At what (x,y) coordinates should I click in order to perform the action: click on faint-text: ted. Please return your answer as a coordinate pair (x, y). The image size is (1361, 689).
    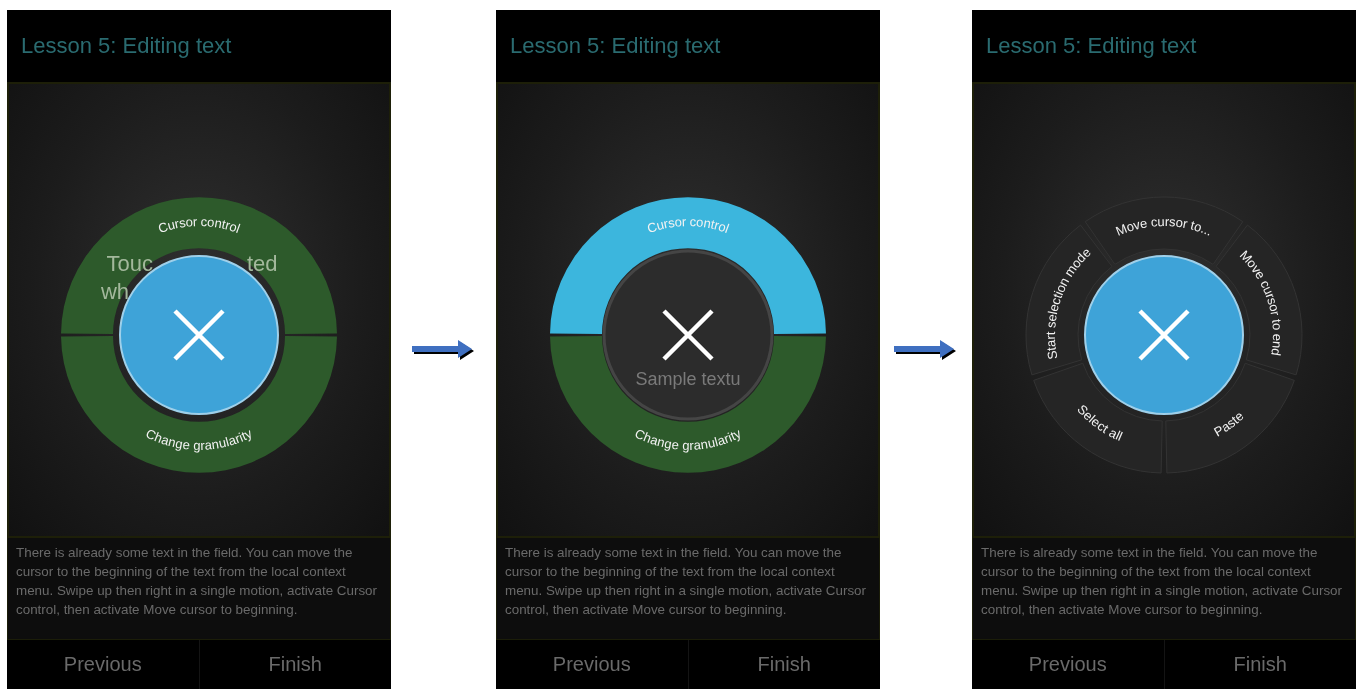
    Looking at the image, I should click on (262, 263).